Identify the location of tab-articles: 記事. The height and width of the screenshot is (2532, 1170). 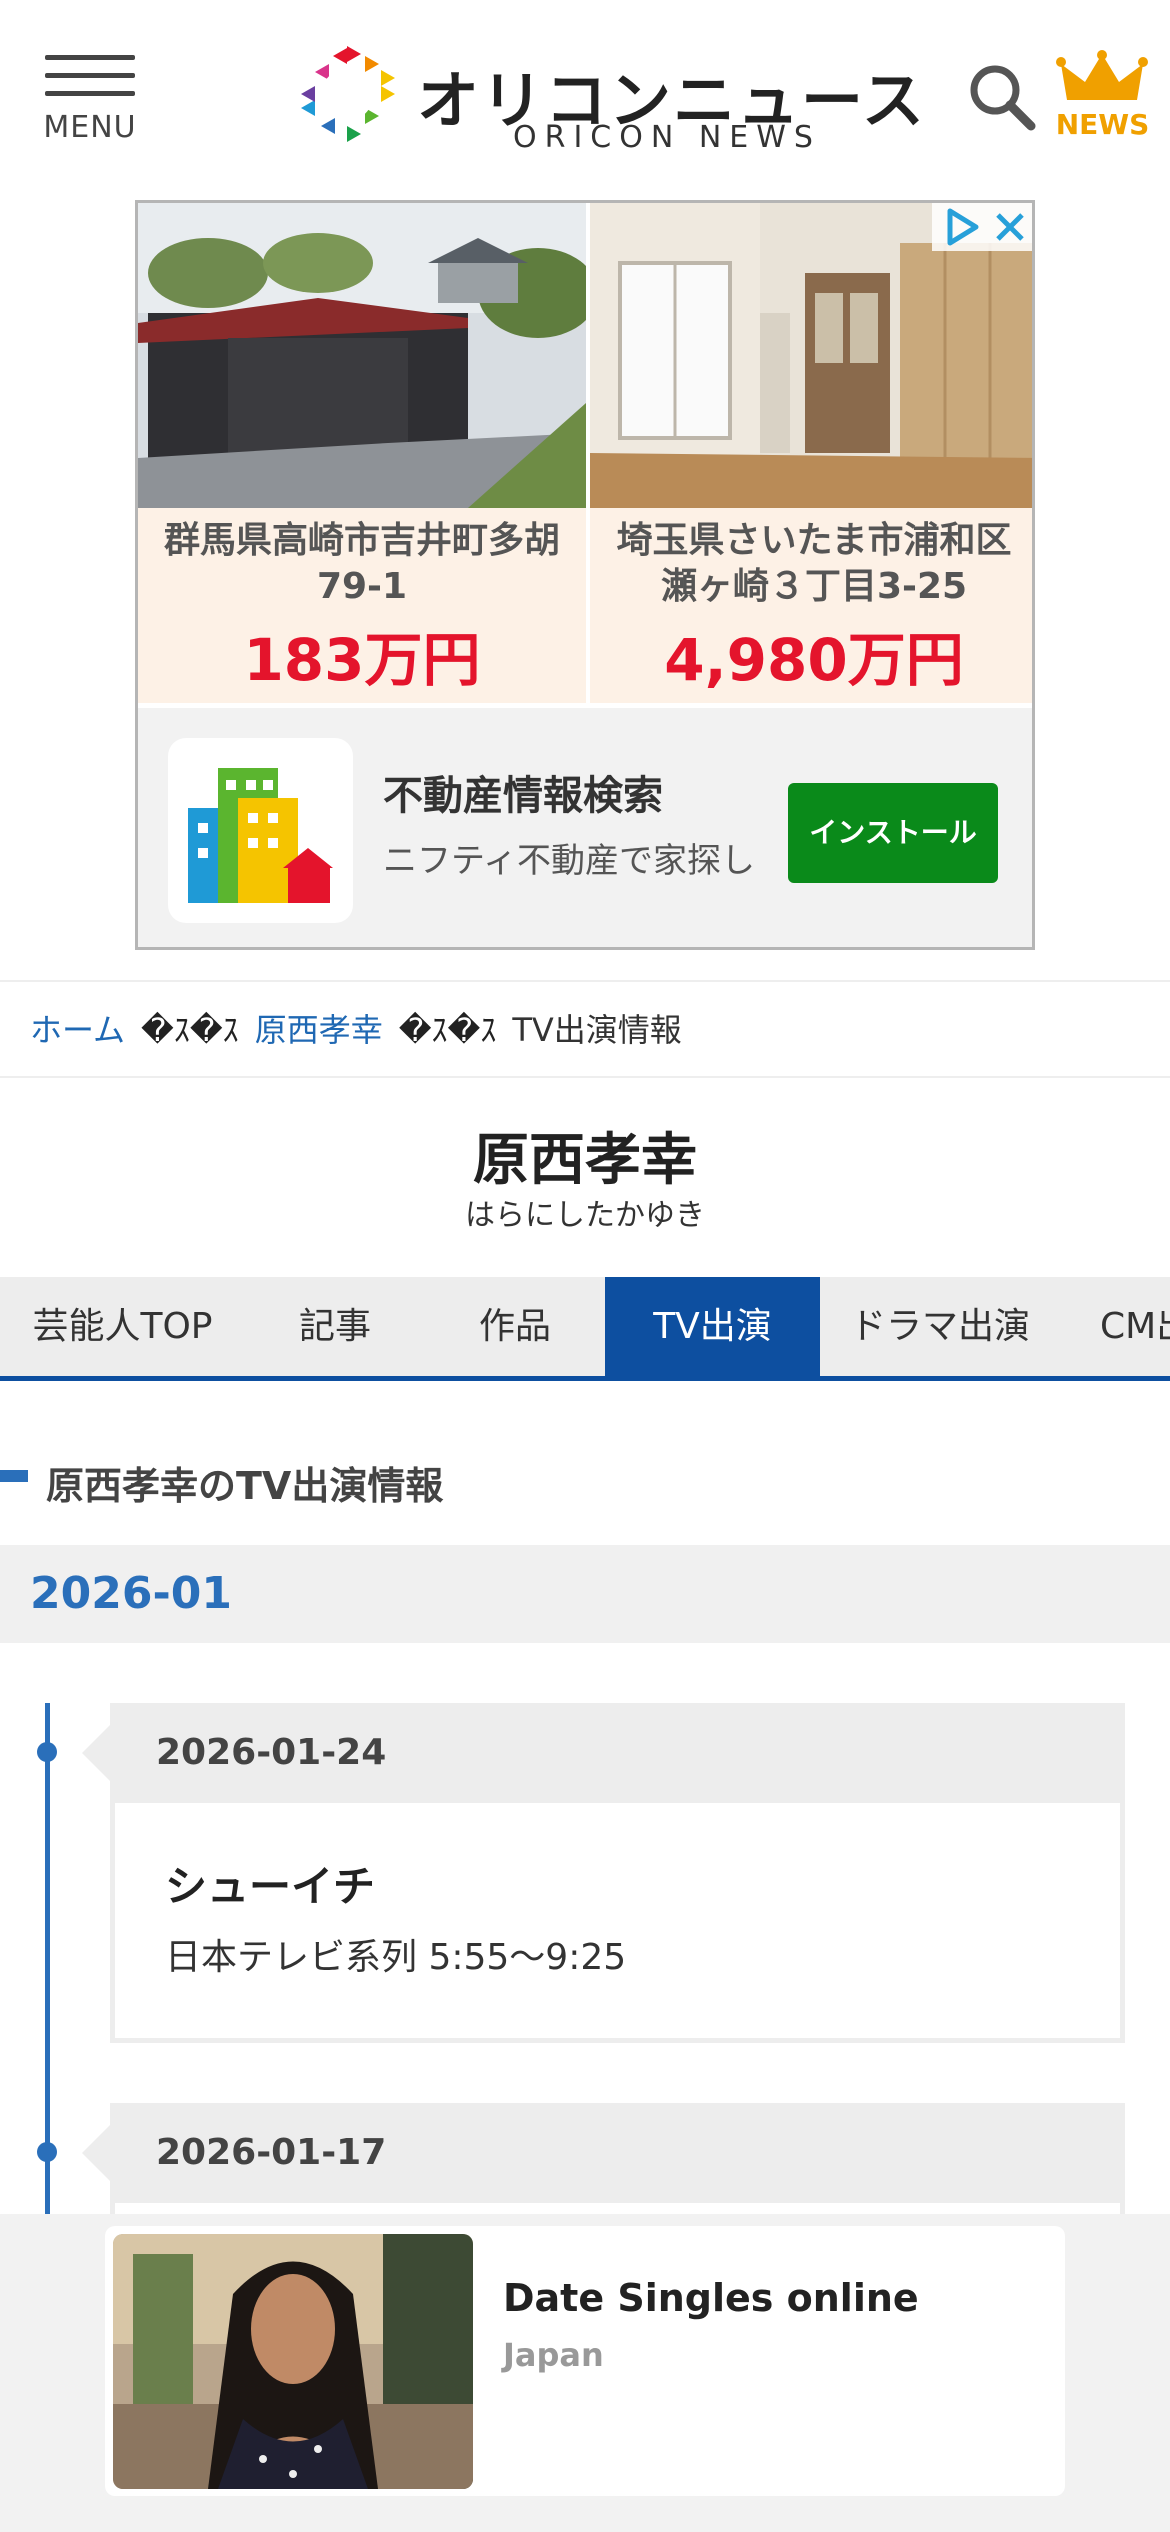
(335, 1326).